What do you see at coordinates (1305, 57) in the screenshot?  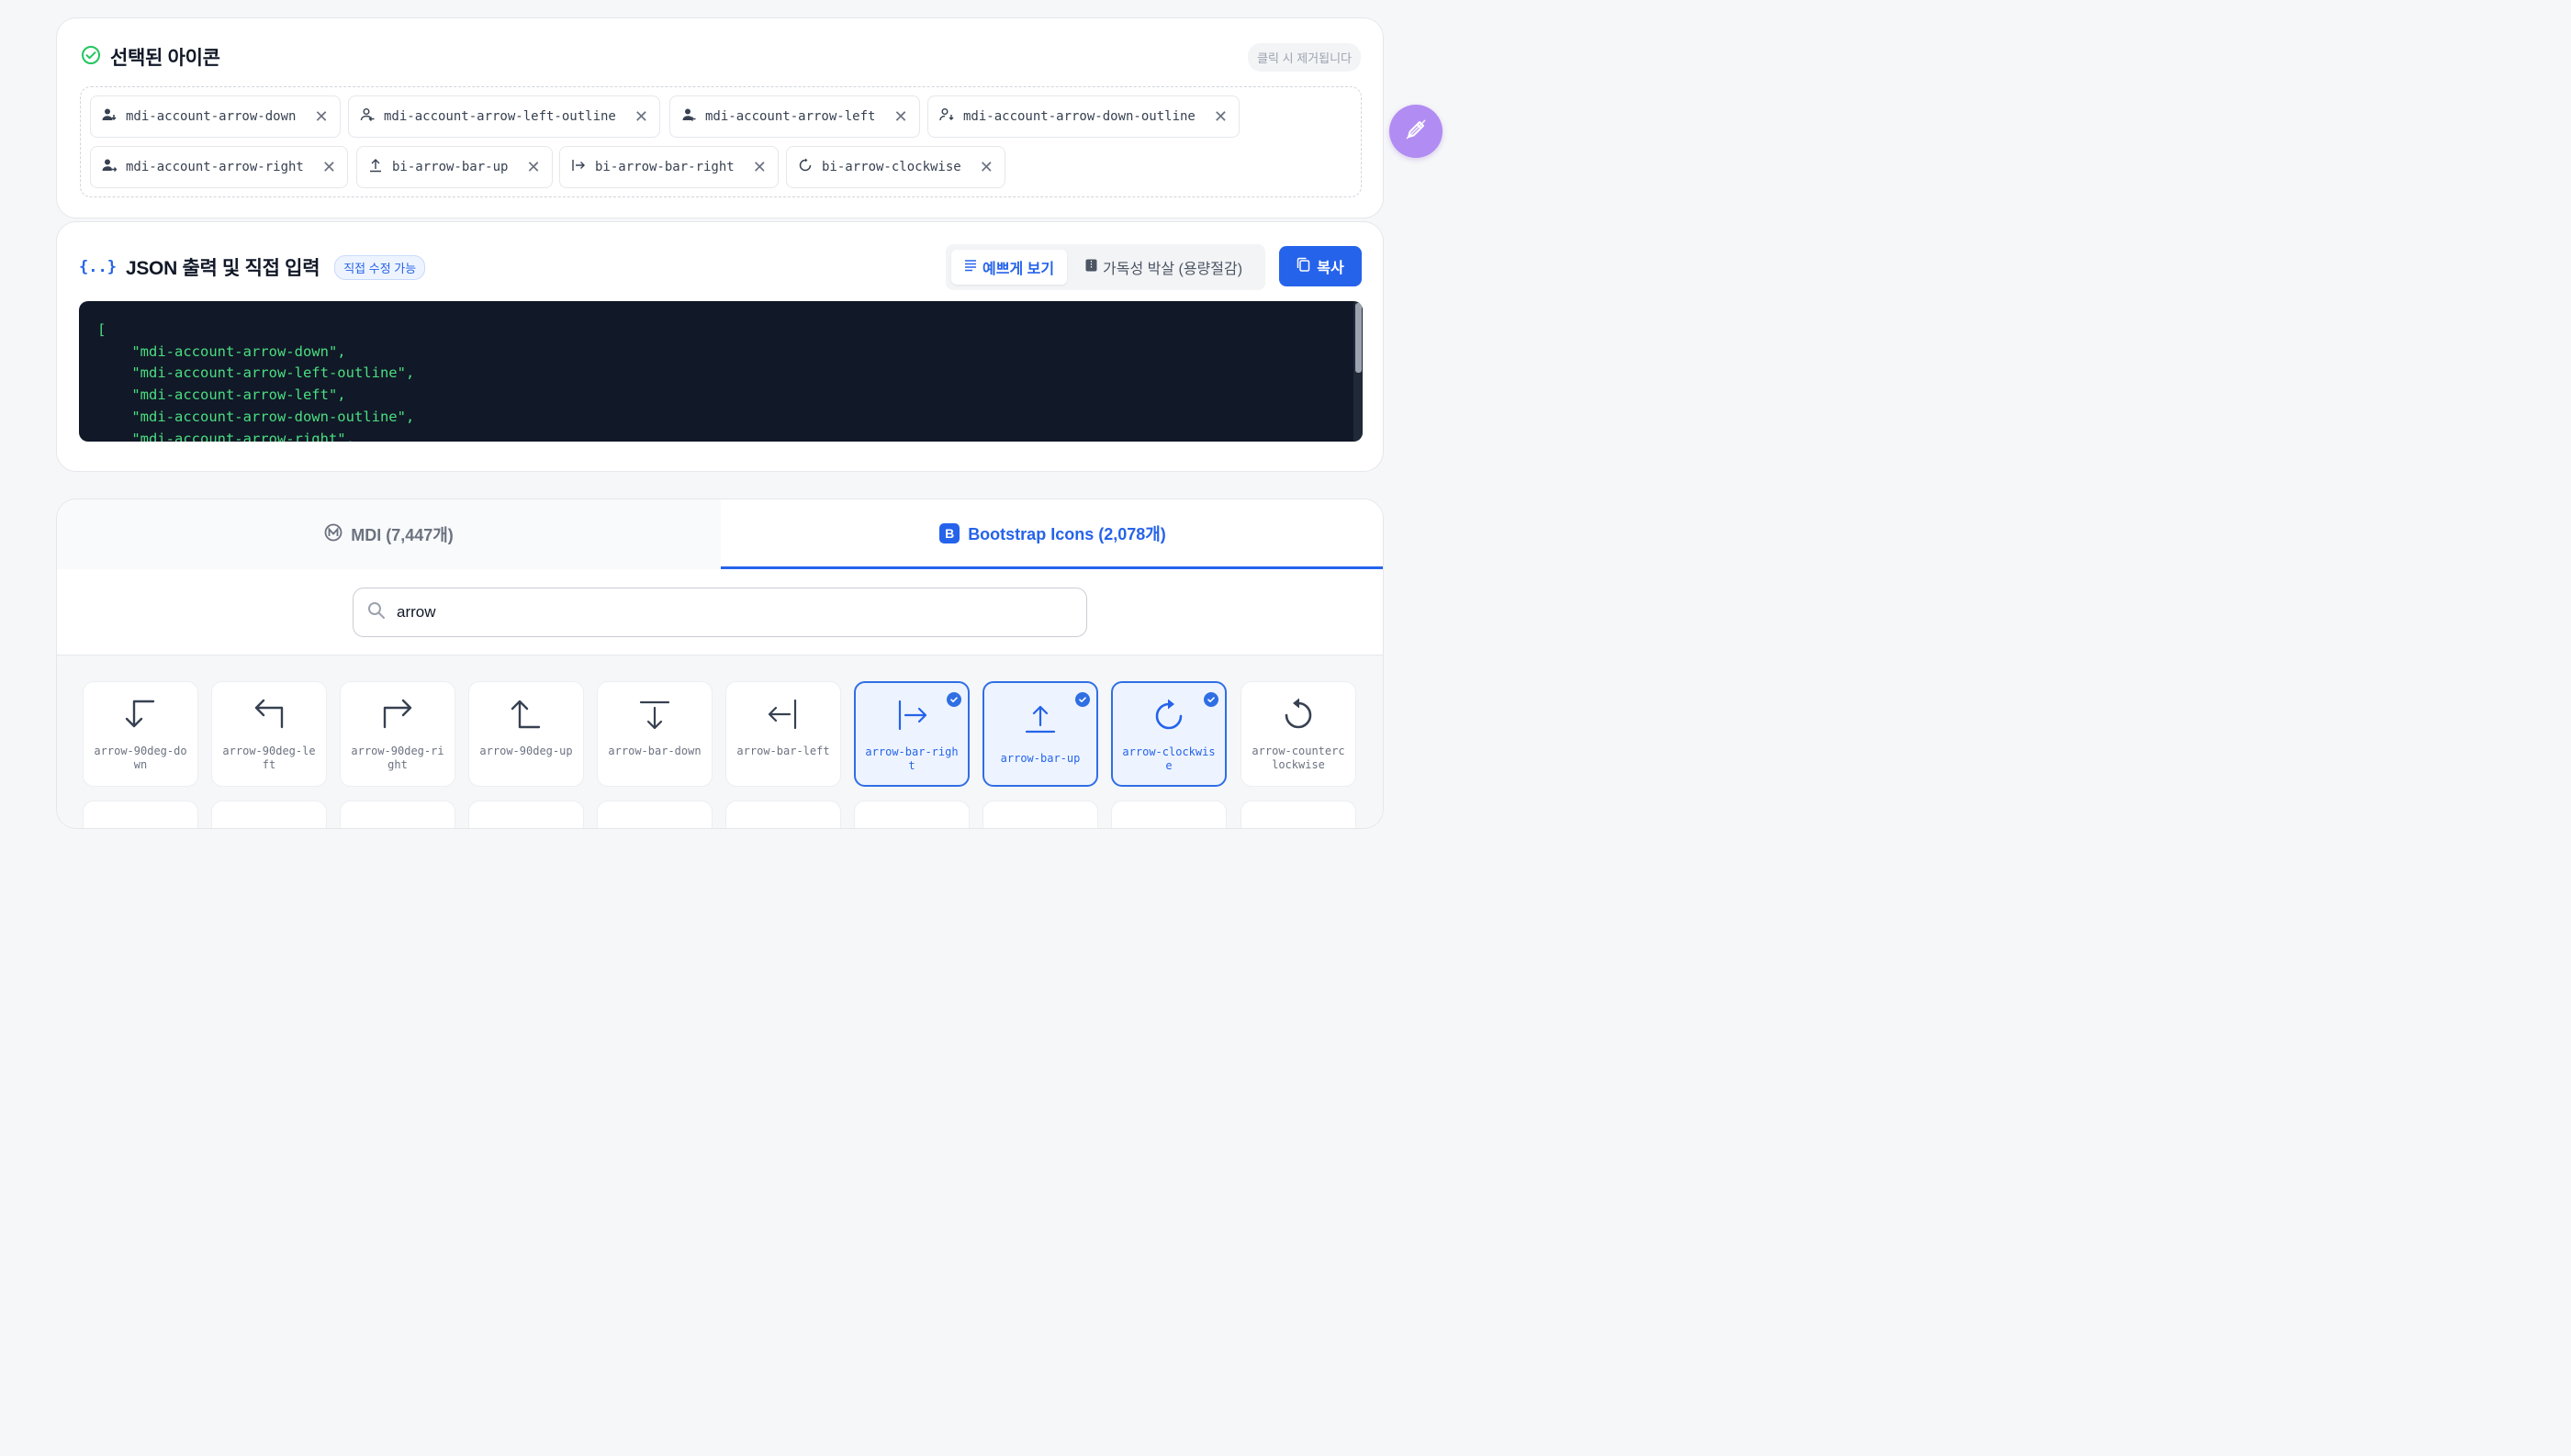 I see `remove-hint-badge: 클릭 시 제거됩니다` at bounding box center [1305, 57].